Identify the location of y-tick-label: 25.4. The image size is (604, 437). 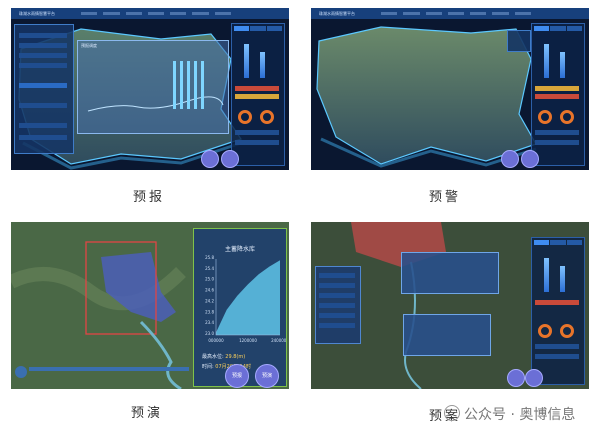
(209, 268).